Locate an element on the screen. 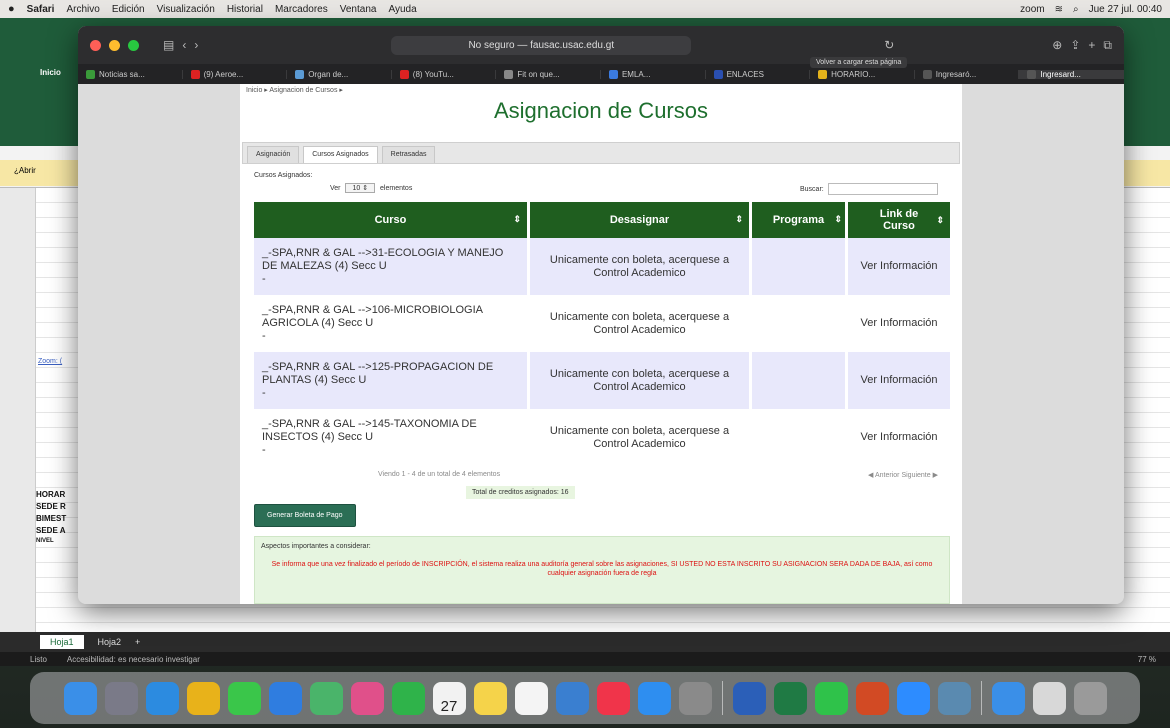 The image size is (1170, 728). next-icon: ▶ is located at coordinates (935, 475).